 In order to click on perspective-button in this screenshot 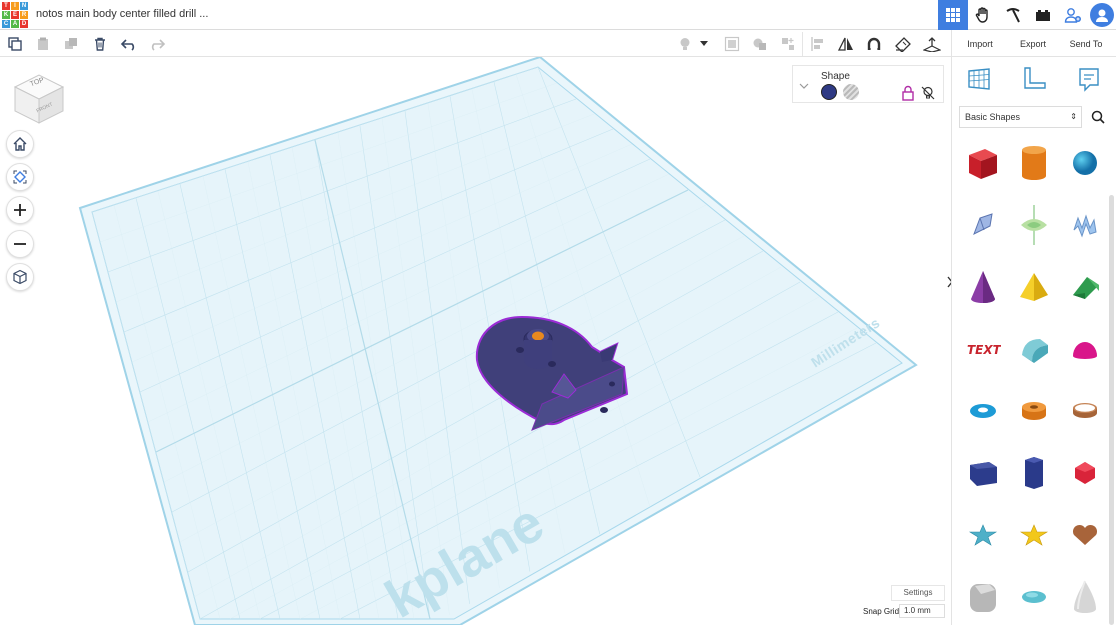, I will do `click(20, 277)`.